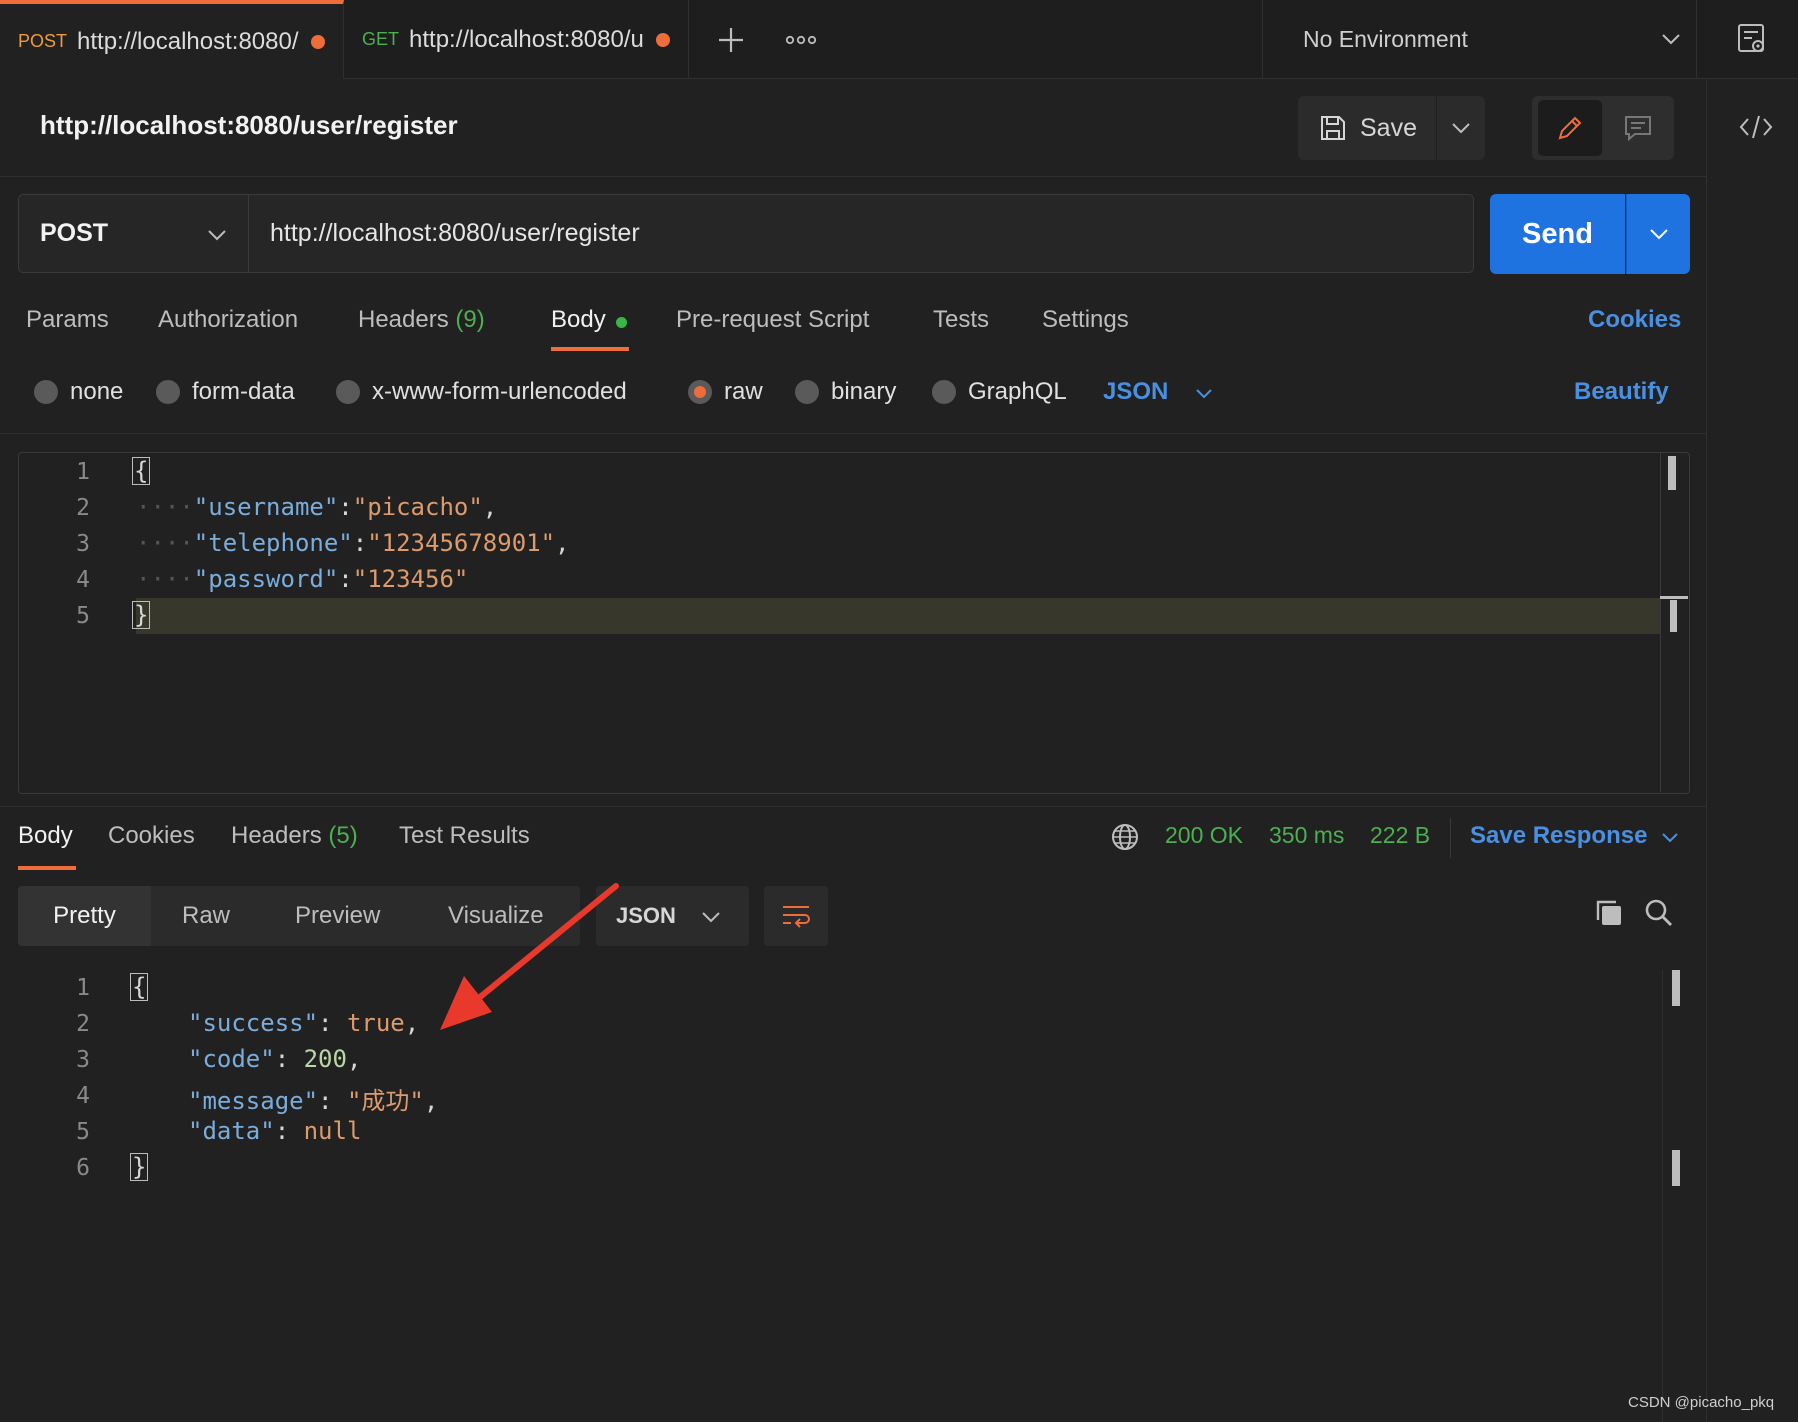  What do you see at coordinates (1306, 835) in the screenshot?
I see `response-time: 350 ms` at bounding box center [1306, 835].